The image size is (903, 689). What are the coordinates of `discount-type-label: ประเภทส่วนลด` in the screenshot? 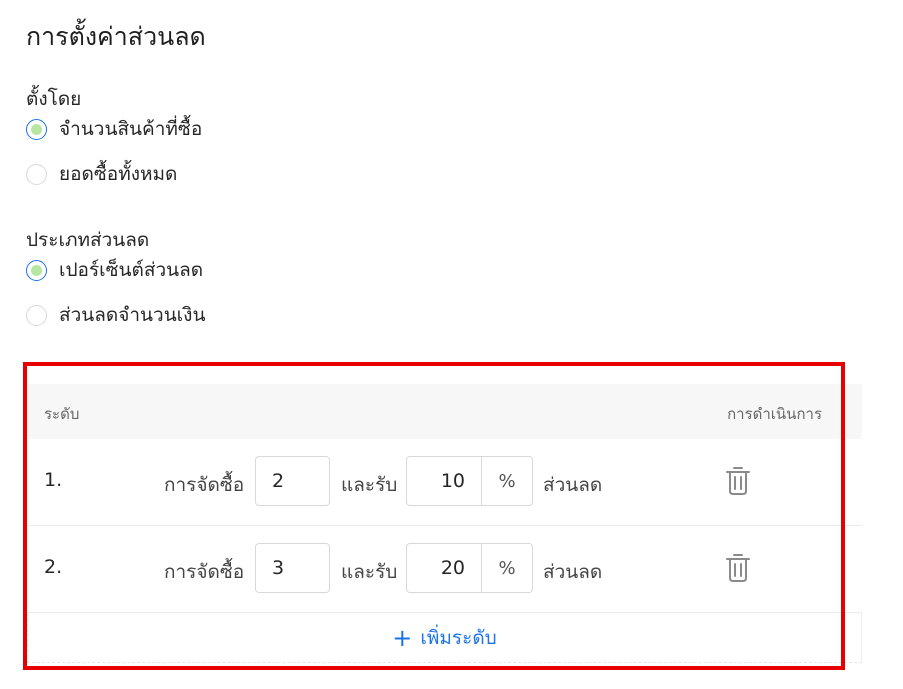 It's located at (88, 240).